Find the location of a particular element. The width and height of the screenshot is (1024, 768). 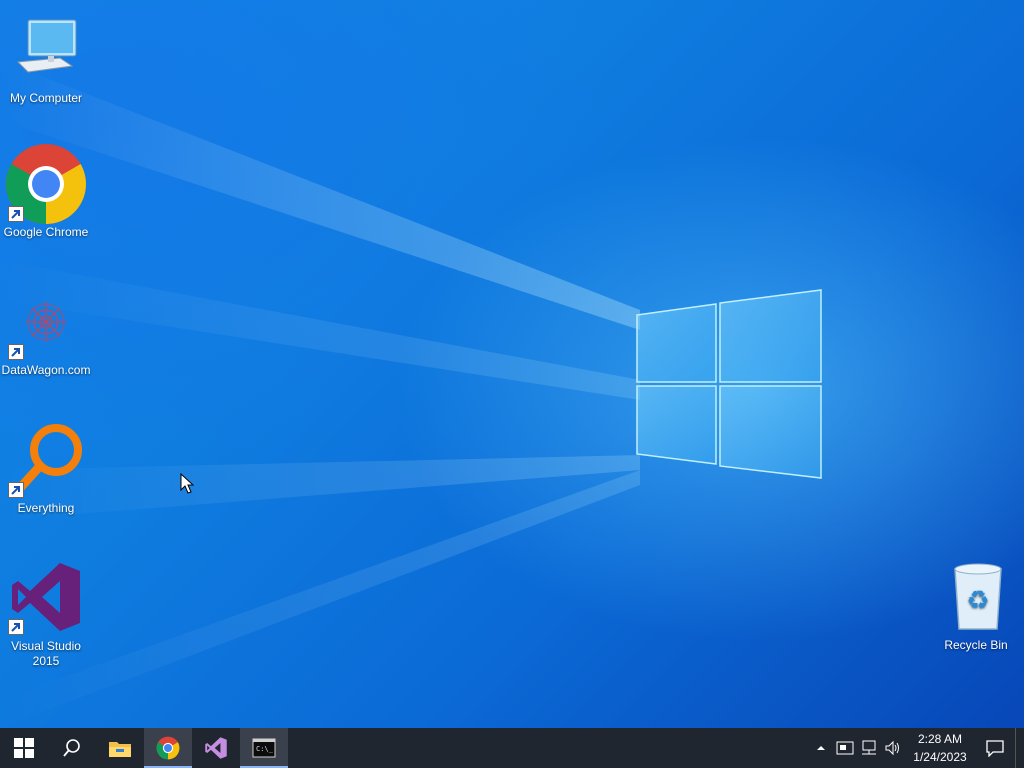

search-button is located at coordinates (72, 748).